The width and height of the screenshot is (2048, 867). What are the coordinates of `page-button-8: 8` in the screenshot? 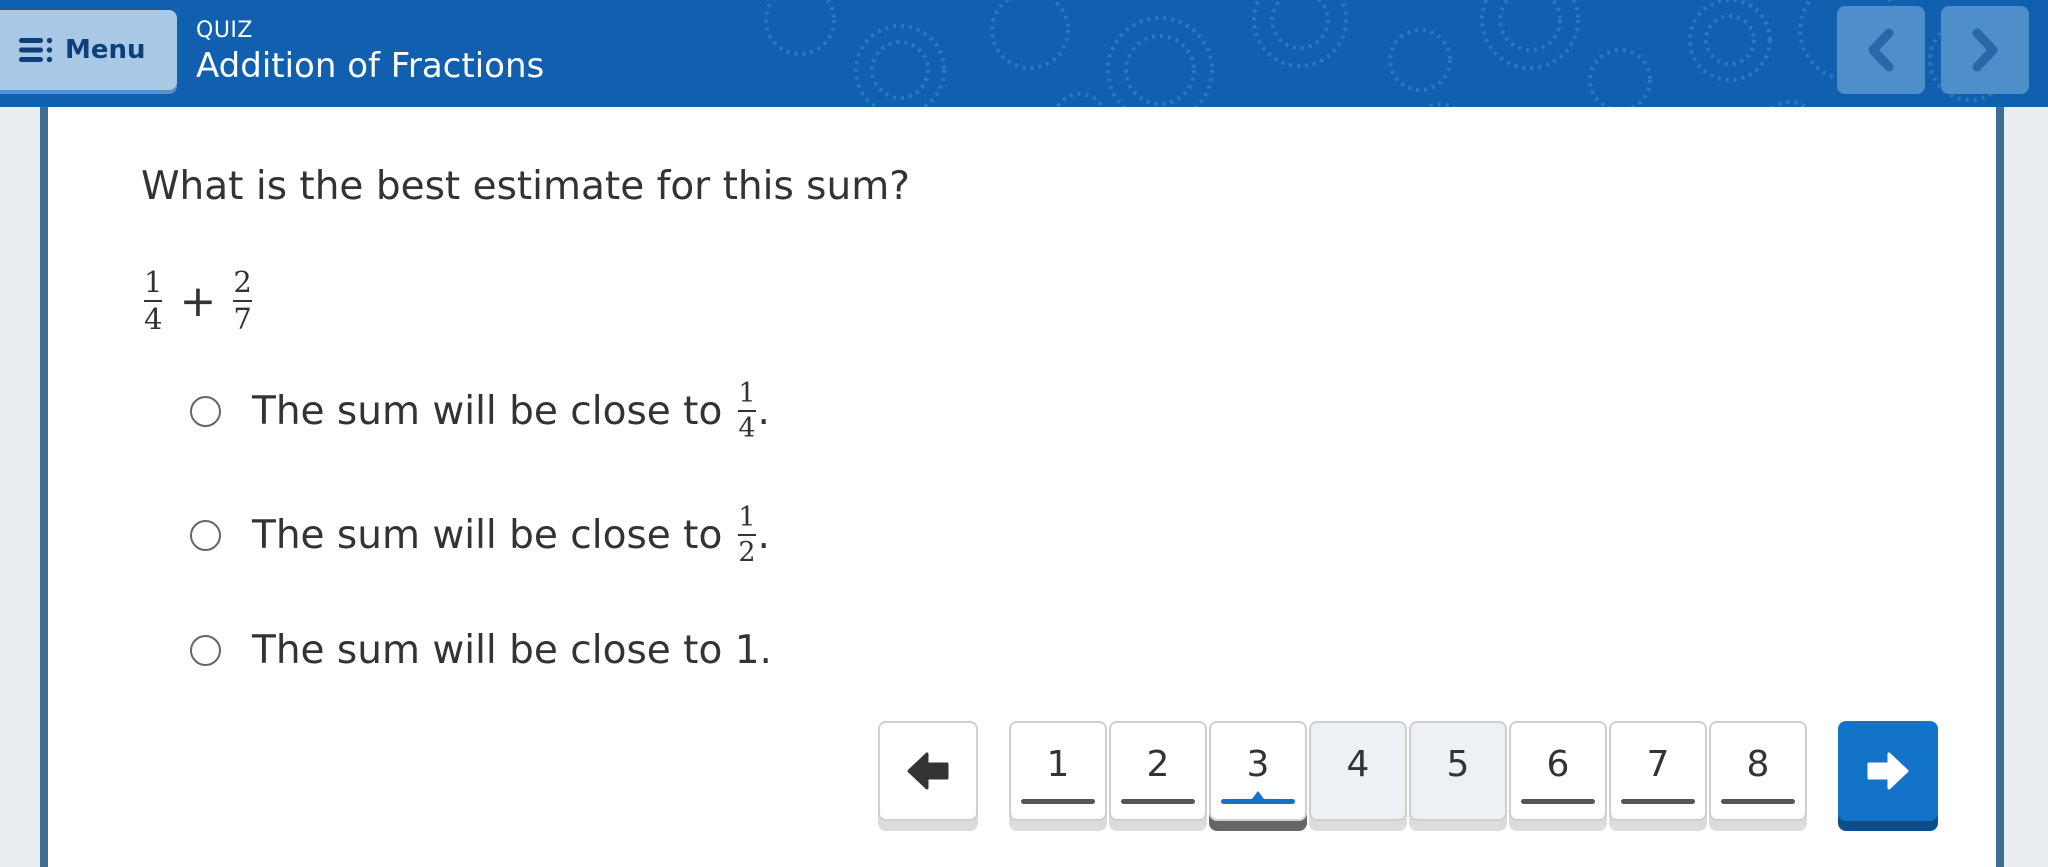 It's located at (1758, 771).